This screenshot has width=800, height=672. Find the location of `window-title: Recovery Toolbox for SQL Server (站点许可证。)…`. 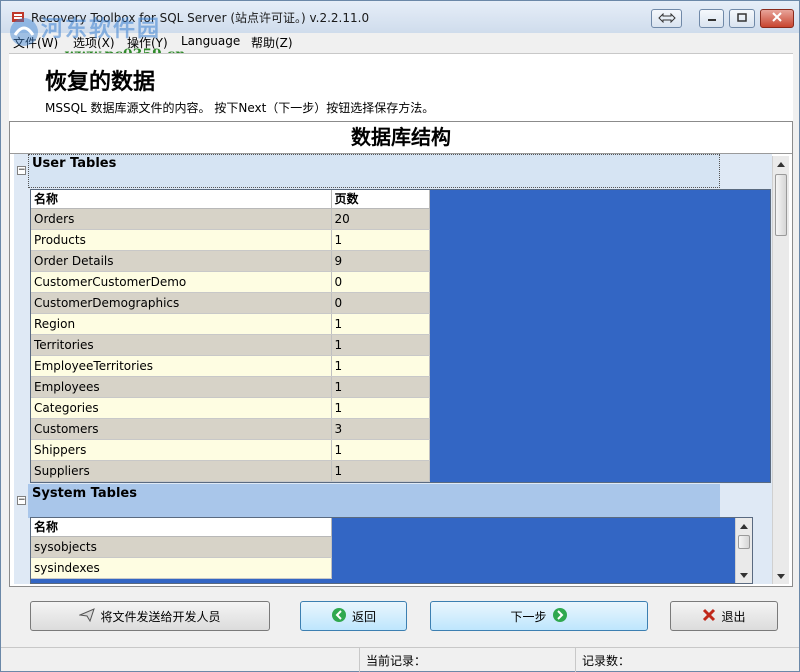

window-title: Recovery Toolbox for SQL Server (站点许可证。)… is located at coordinates (200, 18).